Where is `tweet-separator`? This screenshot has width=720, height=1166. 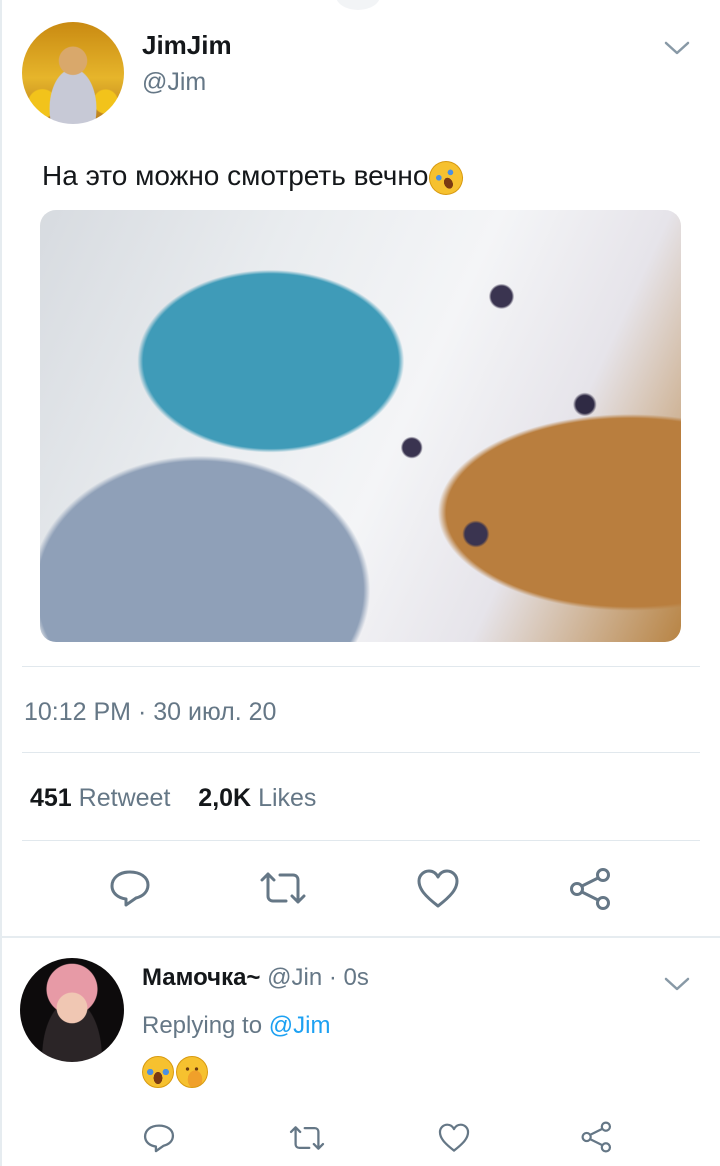
tweet-separator is located at coordinates (360, 937).